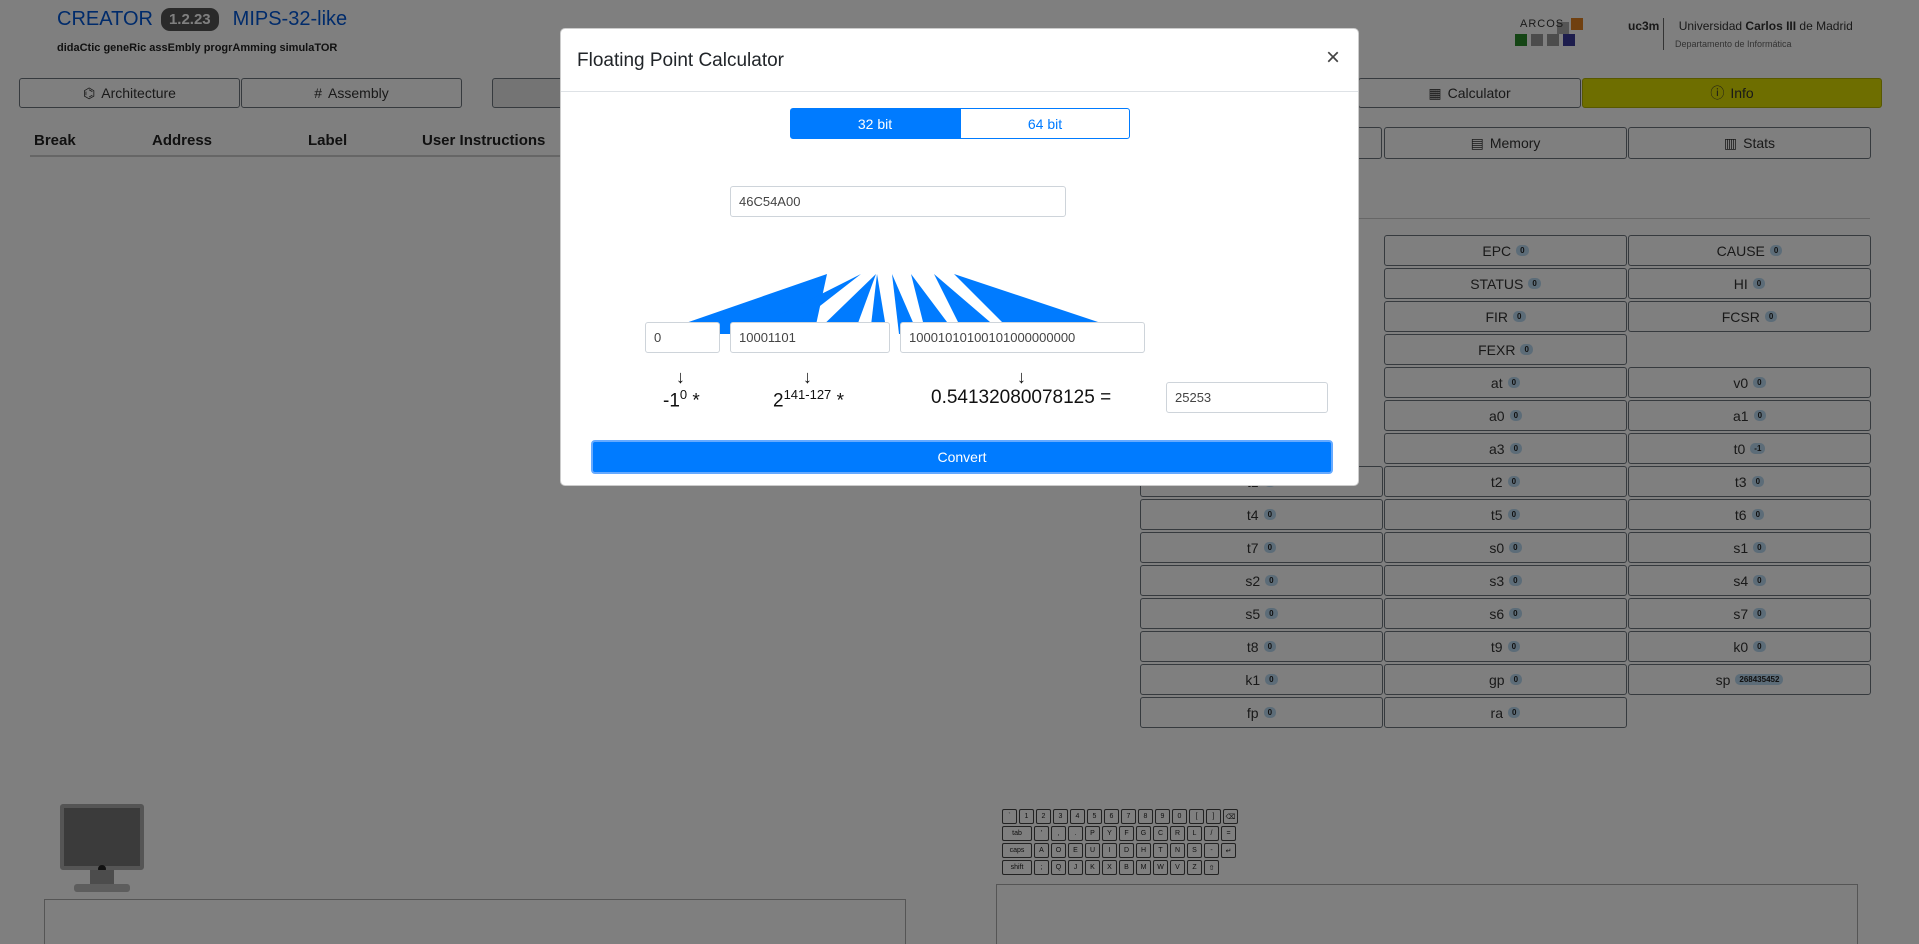 The image size is (1919, 944). What do you see at coordinates (680, 60) in the screenshot?
I see `modal-title: Floating Point Calculator` at bounding box center [680, 60].